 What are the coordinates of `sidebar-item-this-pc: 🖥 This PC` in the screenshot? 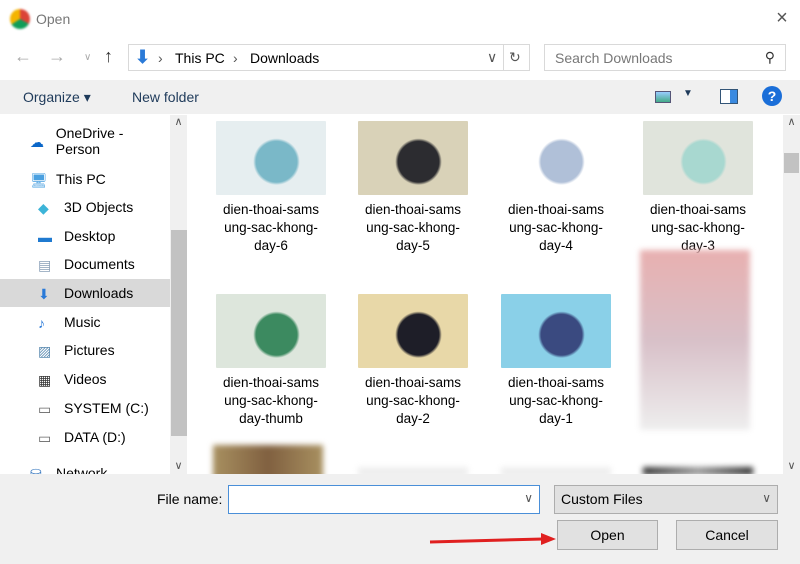 It's located at (85, 179).